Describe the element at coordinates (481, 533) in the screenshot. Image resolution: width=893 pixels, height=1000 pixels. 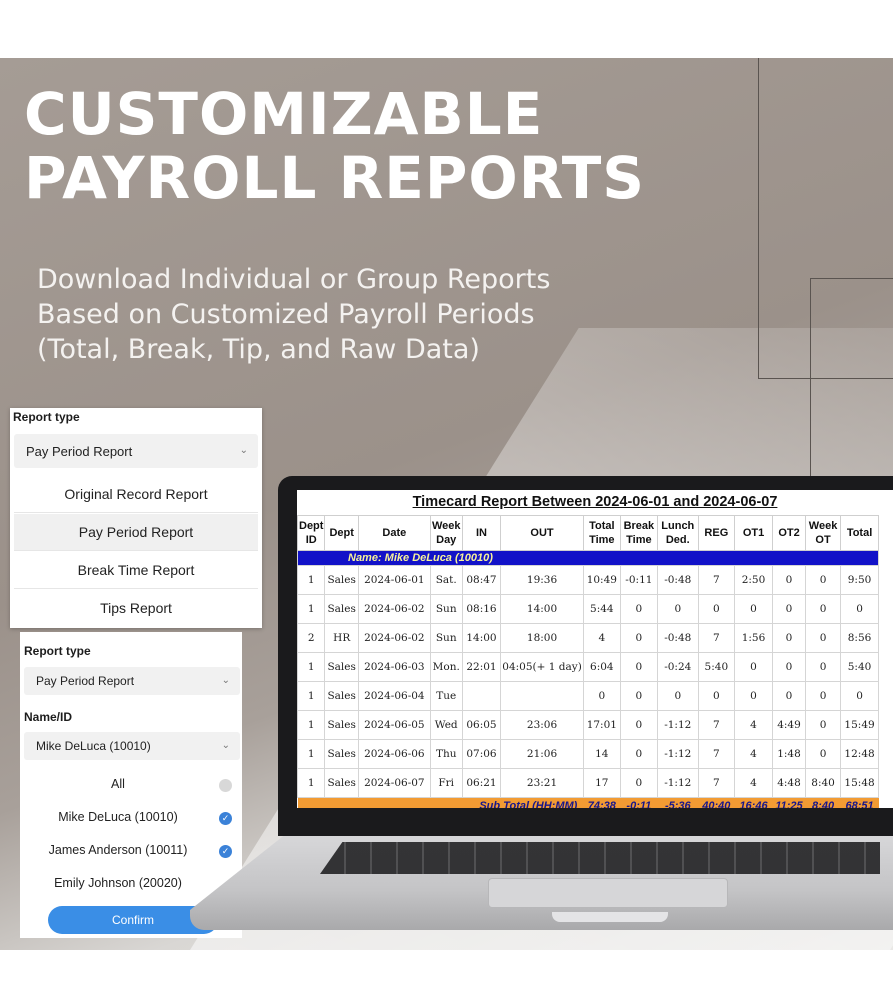
I see `column-header-text: IN` at that location.